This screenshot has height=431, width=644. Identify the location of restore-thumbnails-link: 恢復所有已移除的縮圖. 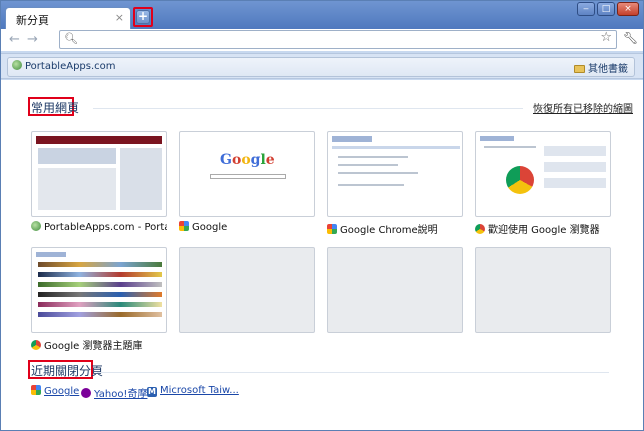
(583, 107).